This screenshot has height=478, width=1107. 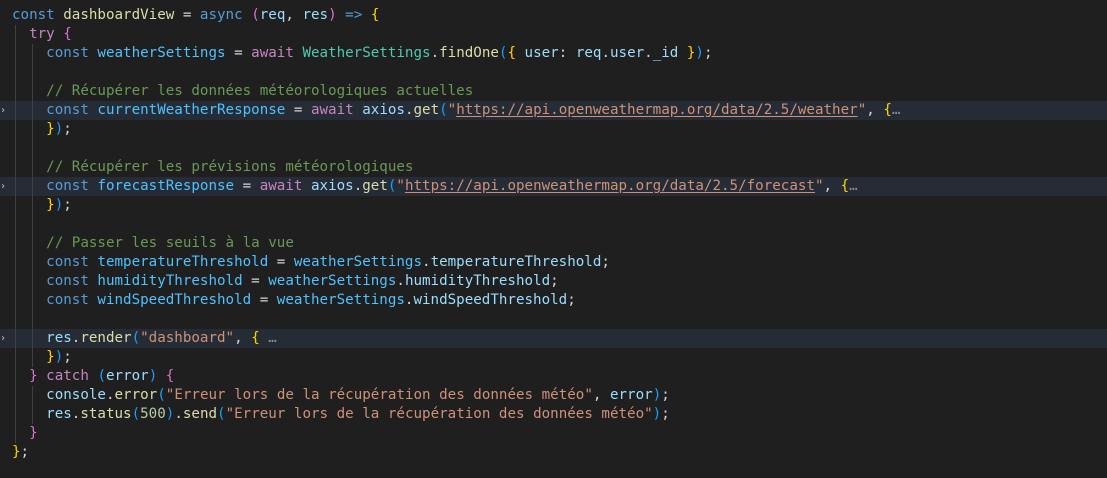 What do you see at coordinates (272, 53) in the screenshot?
I see `code-token: await` at bounding box center [272, 53].